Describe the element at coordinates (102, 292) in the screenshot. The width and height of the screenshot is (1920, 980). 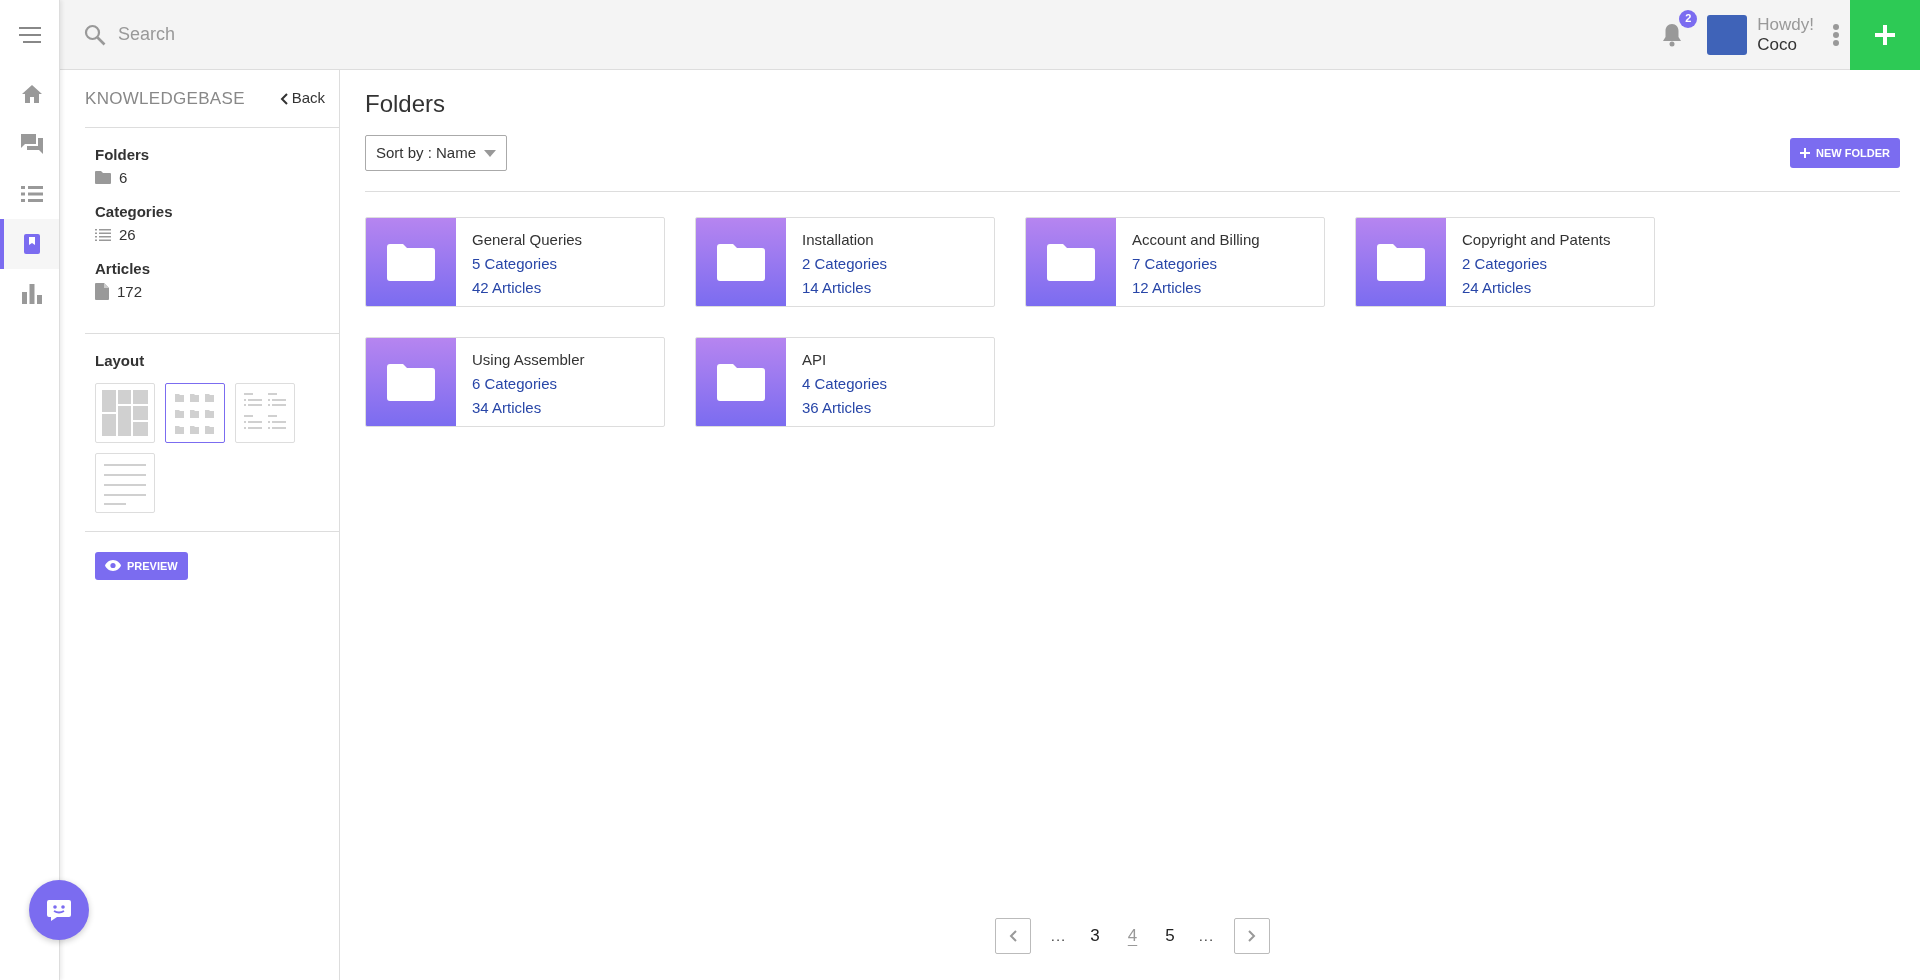
I see `document-icon` at that location.